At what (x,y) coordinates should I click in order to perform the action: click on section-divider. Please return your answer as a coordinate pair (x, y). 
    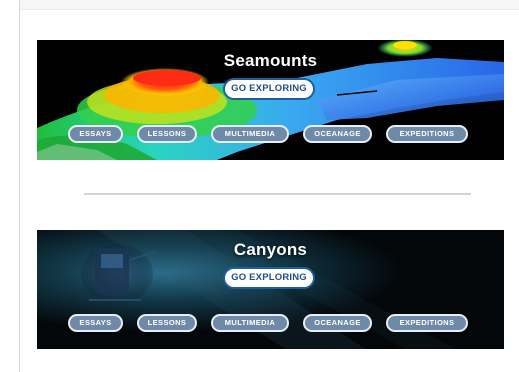
    Looking at the image, I should click on (277, 194).